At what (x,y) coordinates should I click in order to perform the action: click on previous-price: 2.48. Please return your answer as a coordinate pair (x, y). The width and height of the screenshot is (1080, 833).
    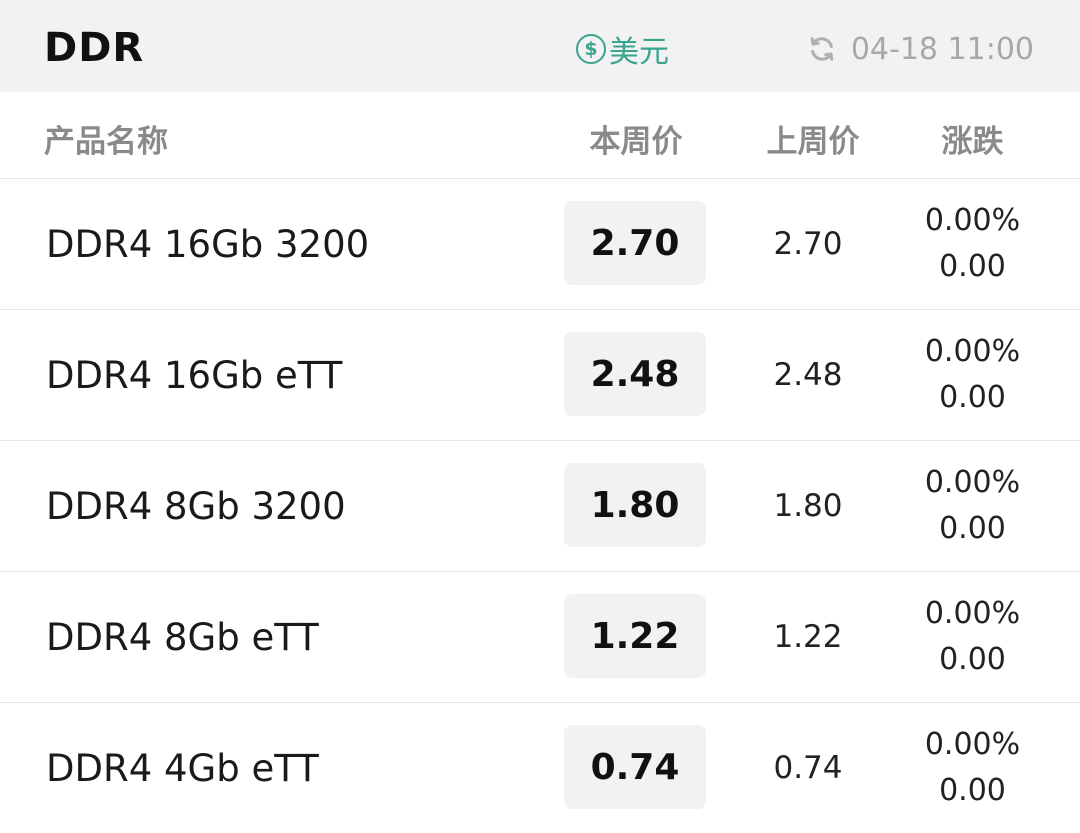
    Looking at the image, I should click on (808, 375).